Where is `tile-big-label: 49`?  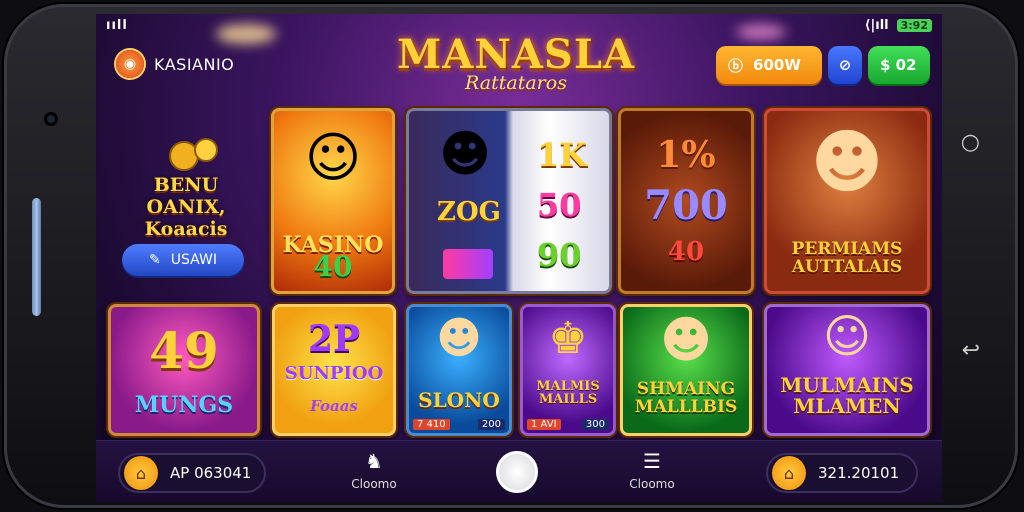
tile-big-label: 49 is located at coordinates (184, 350).